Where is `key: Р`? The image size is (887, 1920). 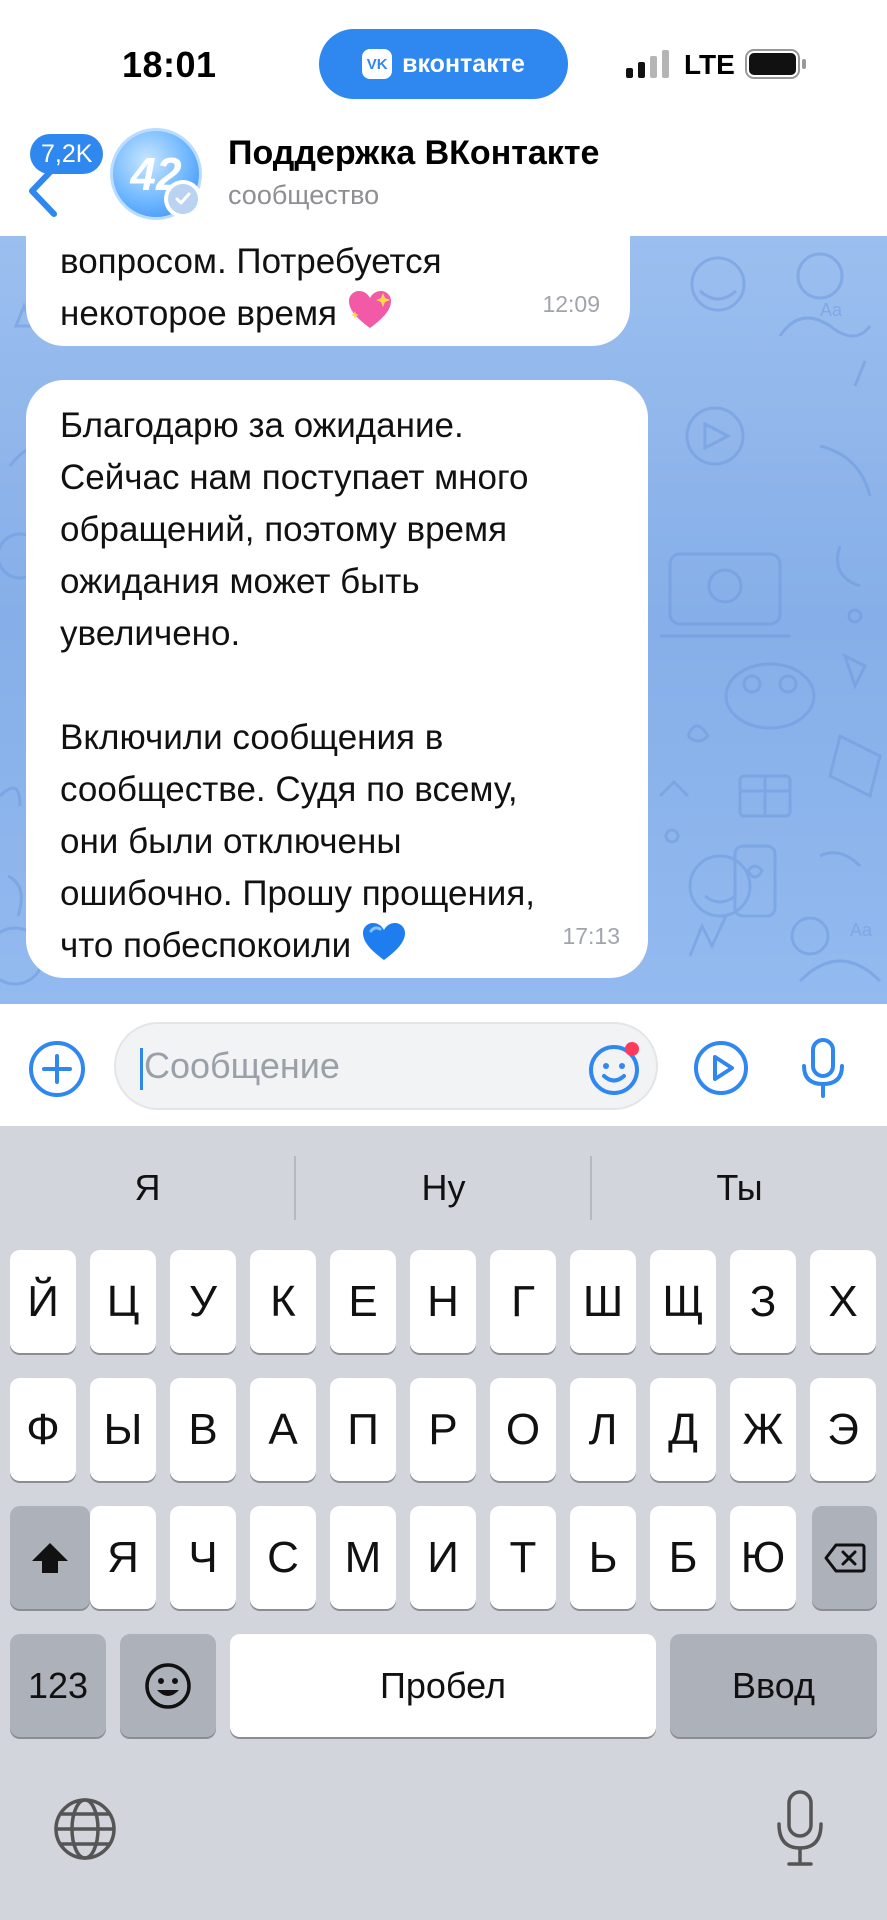
key: Р is located at coordinates (443, 1429).